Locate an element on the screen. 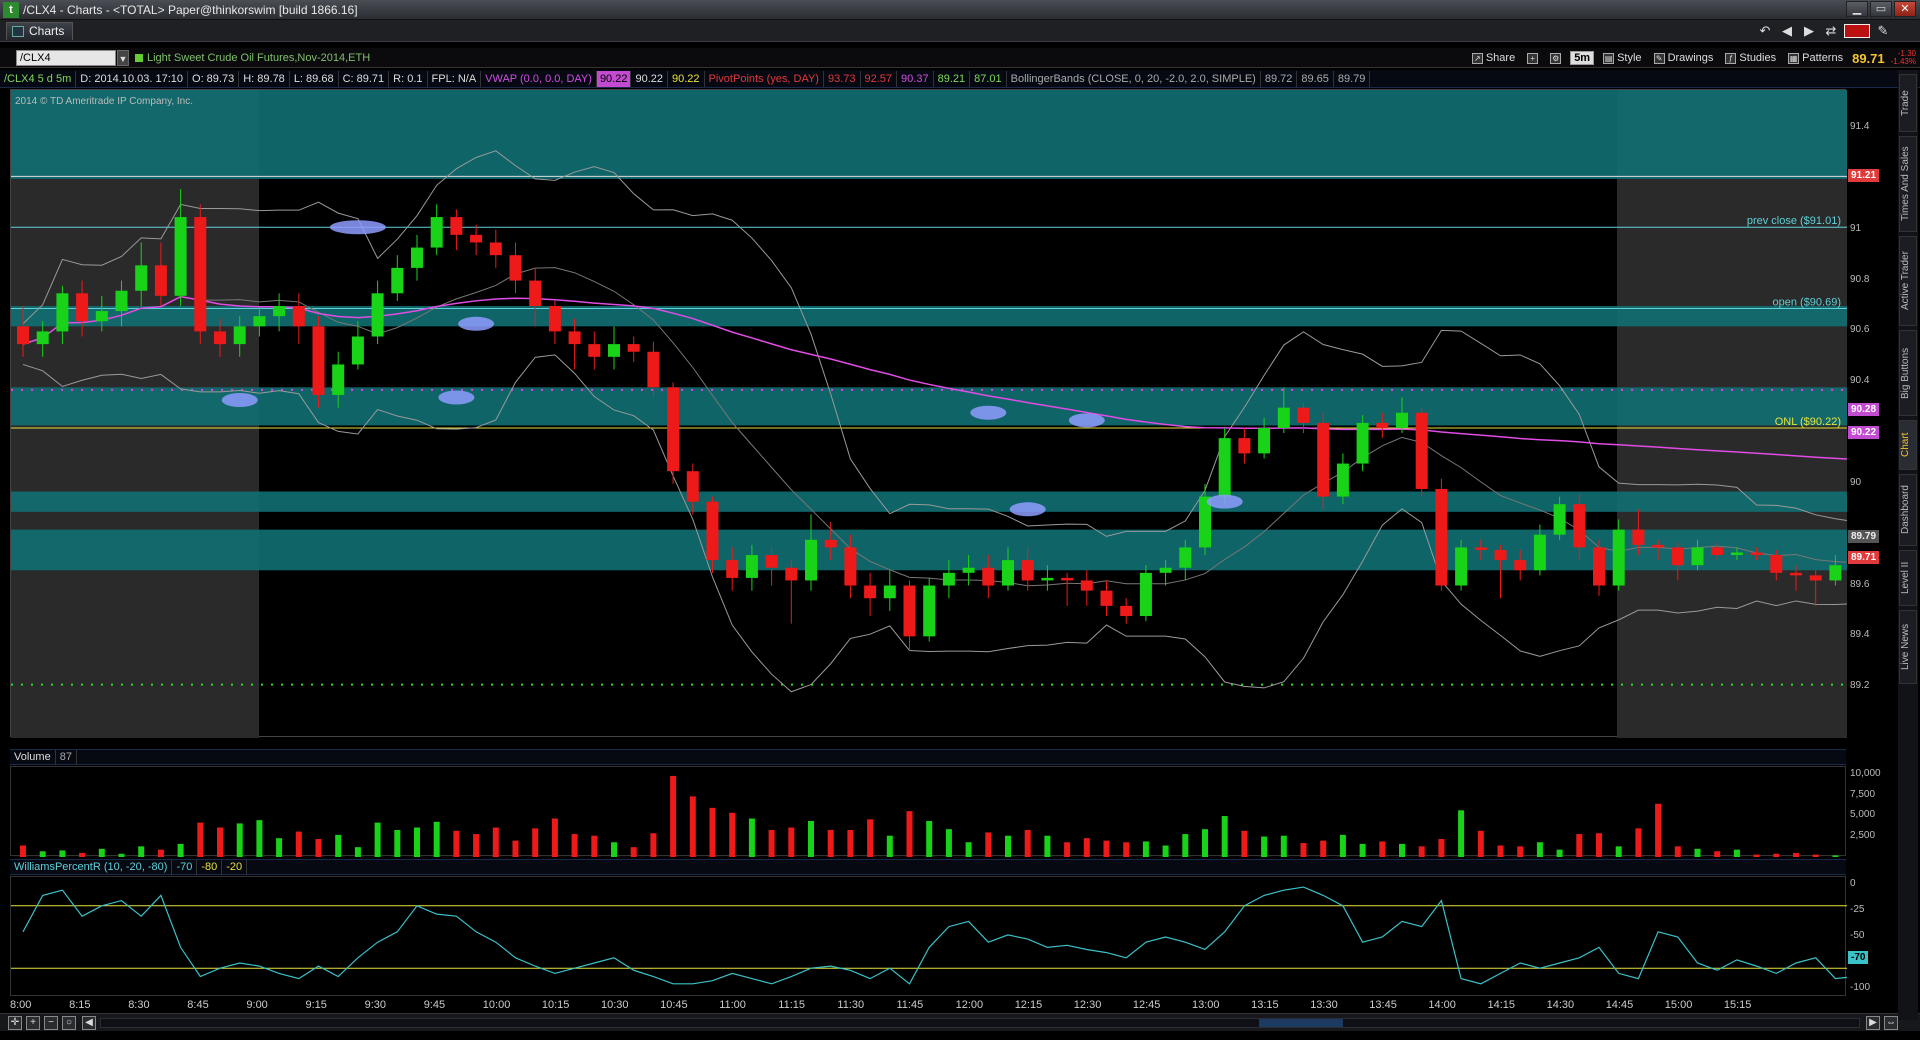  time-tick: 14:30 is located at coordinates (1560, 1005).